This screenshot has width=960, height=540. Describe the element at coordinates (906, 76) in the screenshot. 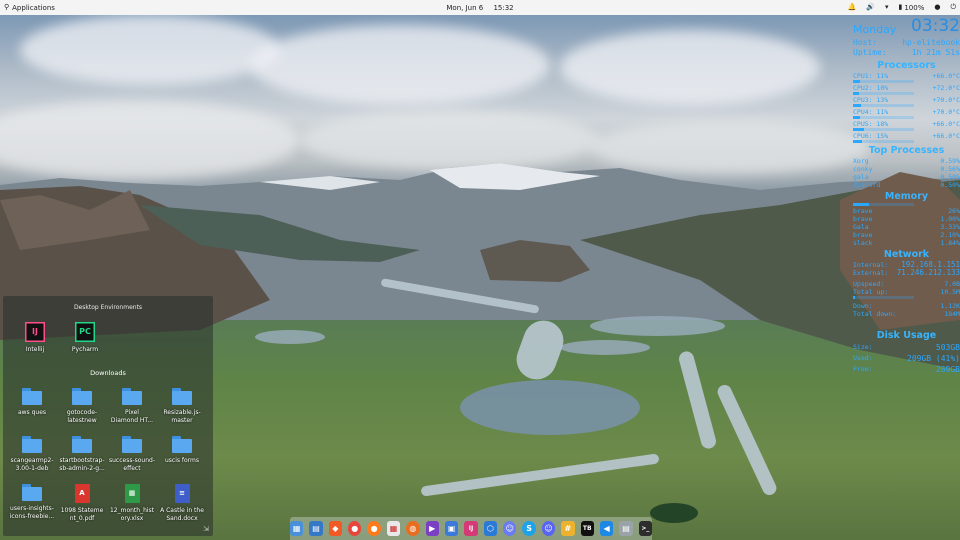

I see `cpu-row: CPU1: 11% +66.0°C` at that location.